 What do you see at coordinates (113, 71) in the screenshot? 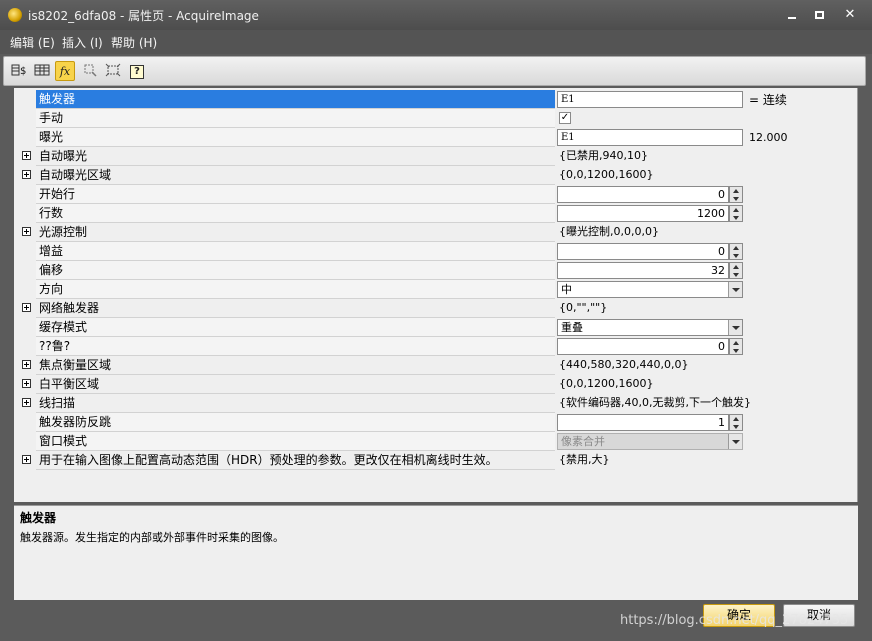
I see `fit-icon` at bounding box center [113, 71].